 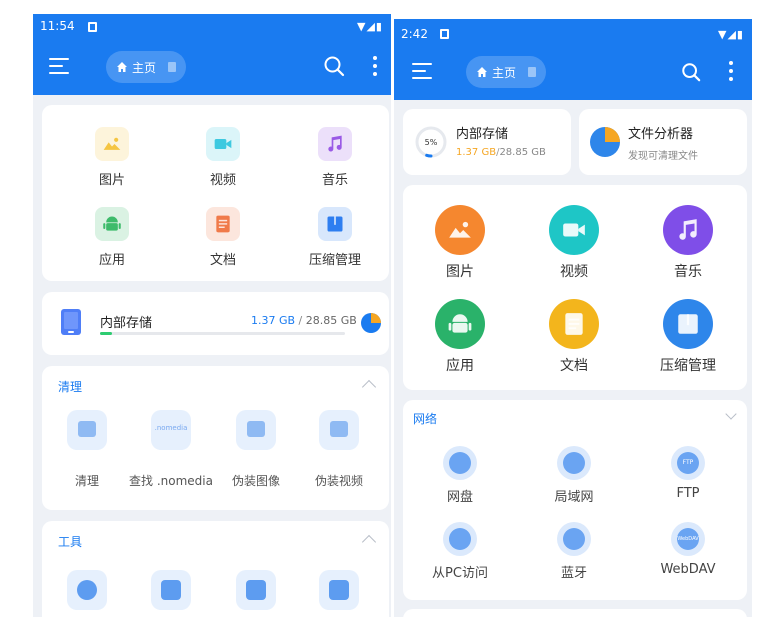 I want to click on quick-access-label: 应用, so click(x=460, y=366).